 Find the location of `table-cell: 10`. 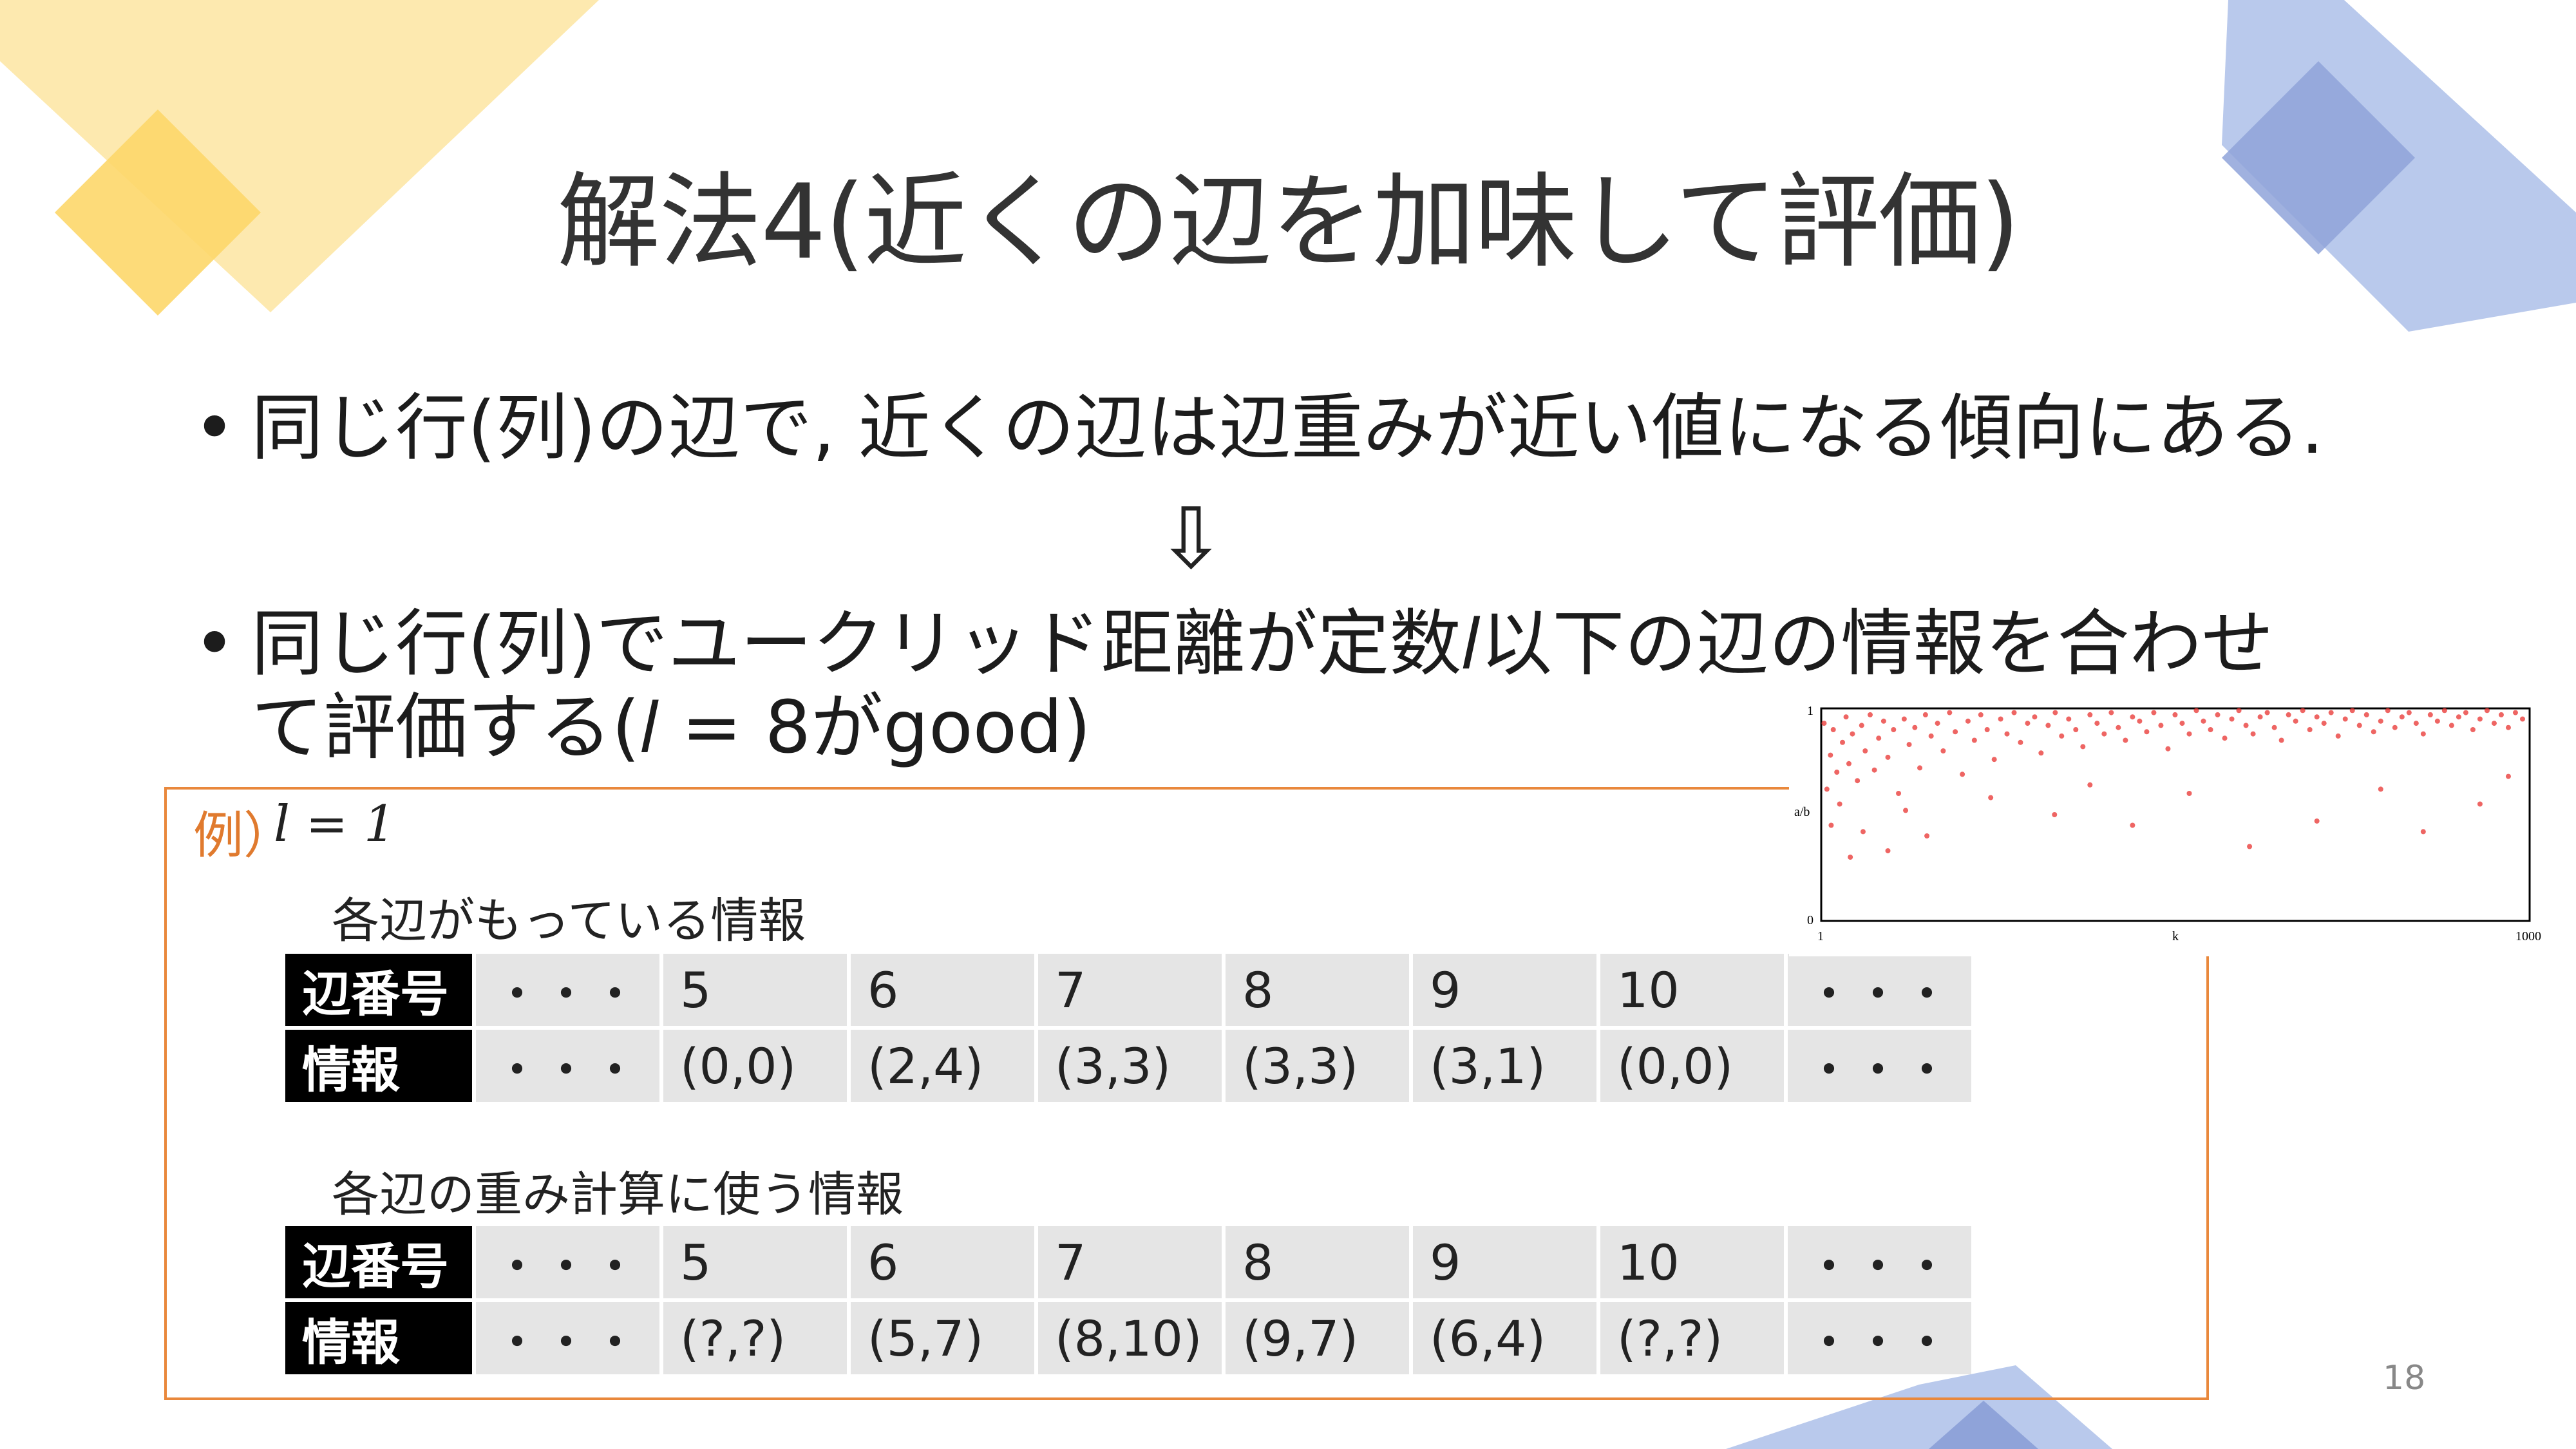

table-cell: 10 is located at coordinates (1692, 990).